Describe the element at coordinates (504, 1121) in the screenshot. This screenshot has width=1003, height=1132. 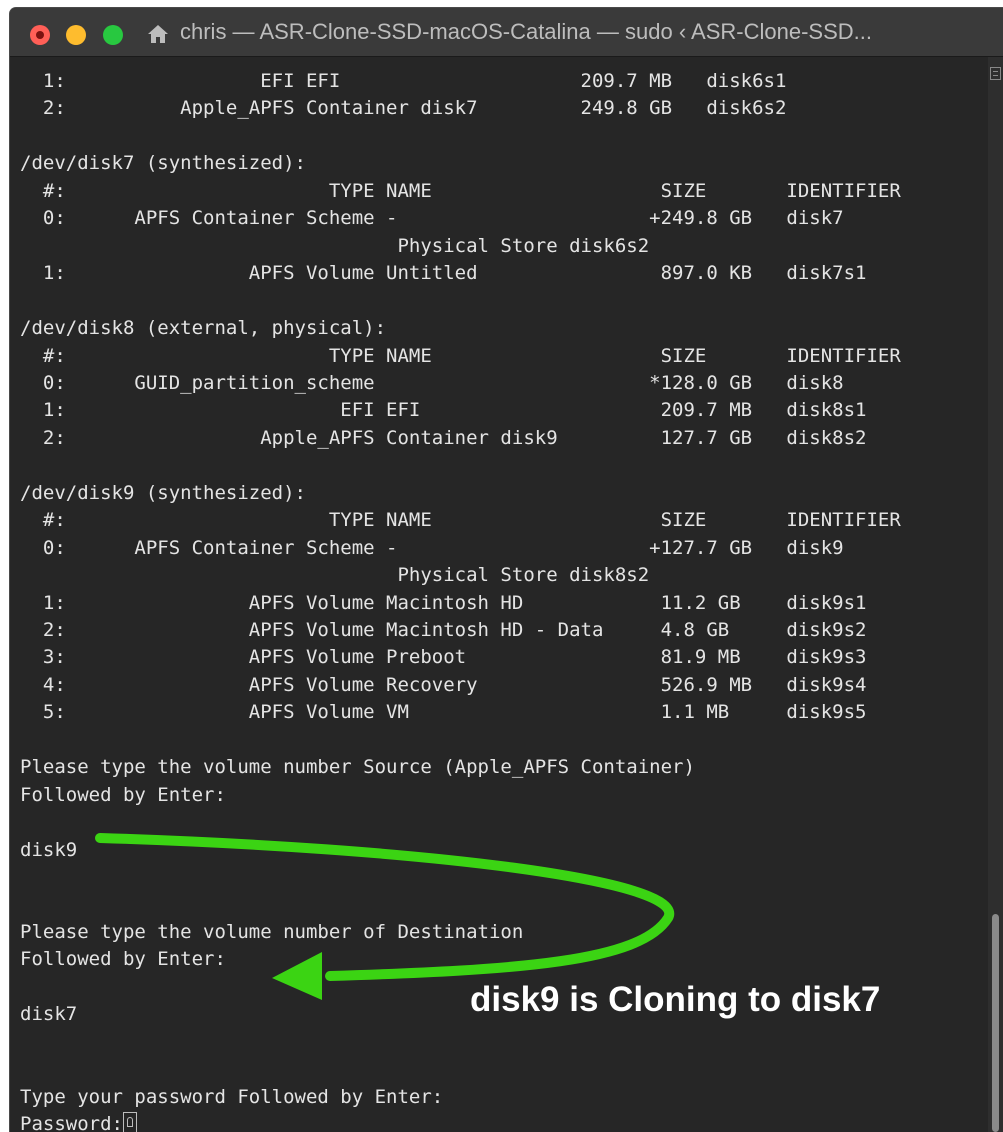
I see `password-prompt-line: Password:` at that location.